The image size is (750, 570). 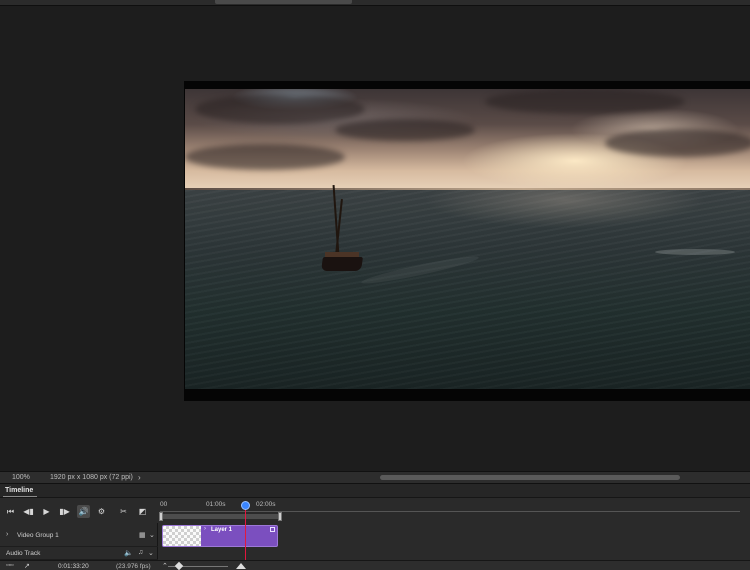 What do you see at coordinates (280, 516) in the screenshot?
I see `work-area-end-handle` at bounding box center [280, 516].